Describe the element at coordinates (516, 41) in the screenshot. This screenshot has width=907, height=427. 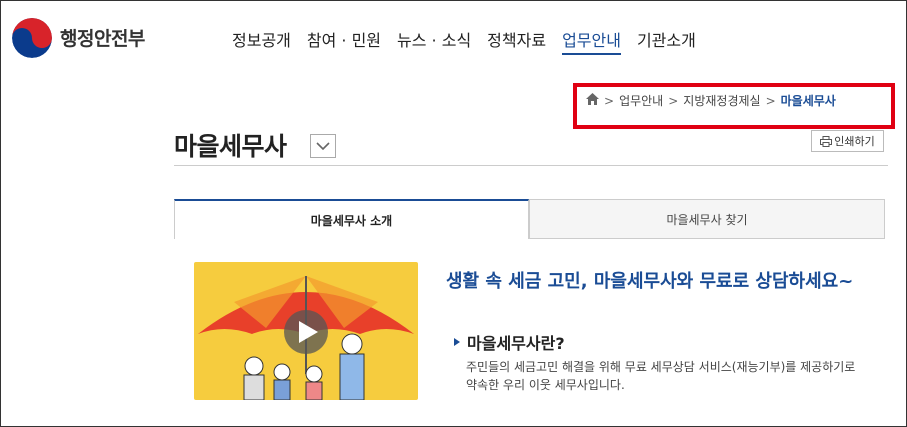
I see `nav-item-policy: 정책자료` at that location.